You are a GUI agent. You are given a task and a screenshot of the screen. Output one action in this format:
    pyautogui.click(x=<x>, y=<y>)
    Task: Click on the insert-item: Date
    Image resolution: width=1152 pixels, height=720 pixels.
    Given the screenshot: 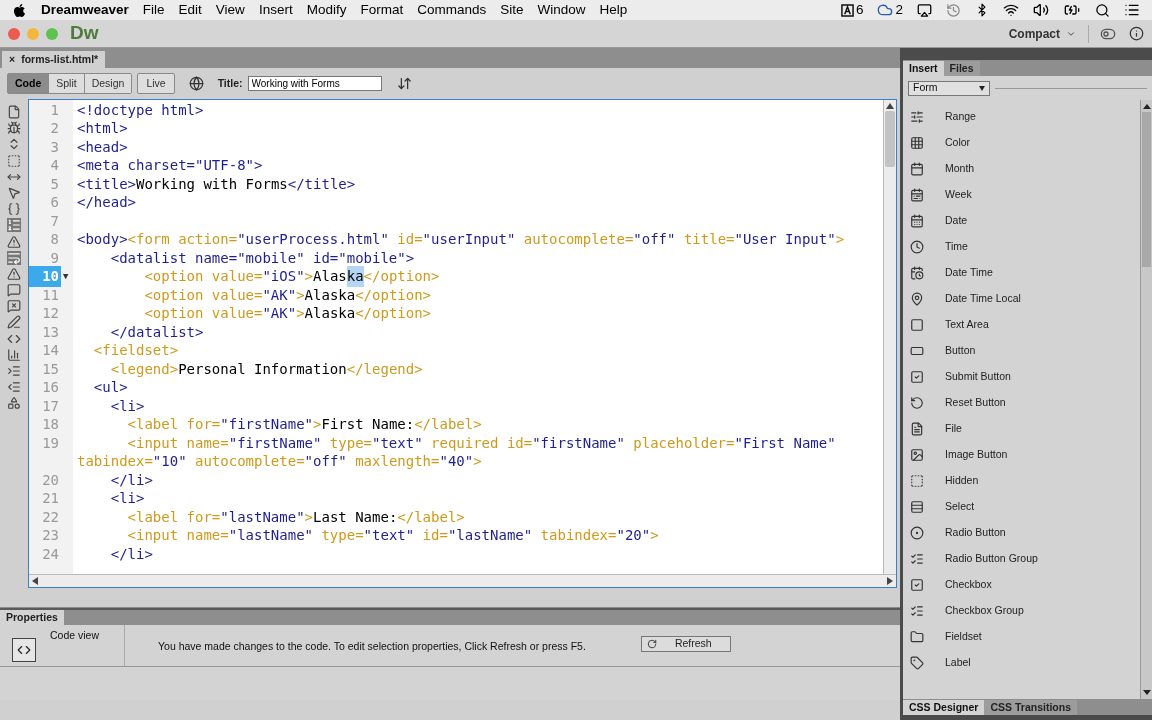 What is the action you would take?
    pyautogui.click(x=1021, y=221)
    